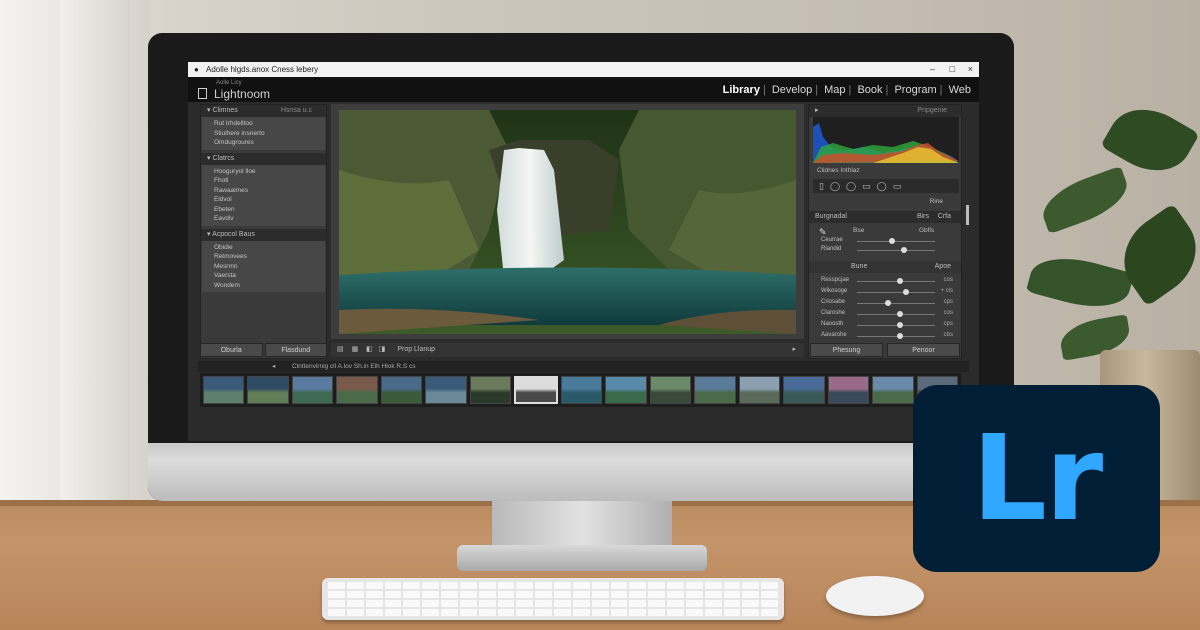 The width and height of the screenshot is (1200, 630). Describe the element at coordinates (854, 186) in the screenshot. I see `redeye-icon: ◯` at that location.